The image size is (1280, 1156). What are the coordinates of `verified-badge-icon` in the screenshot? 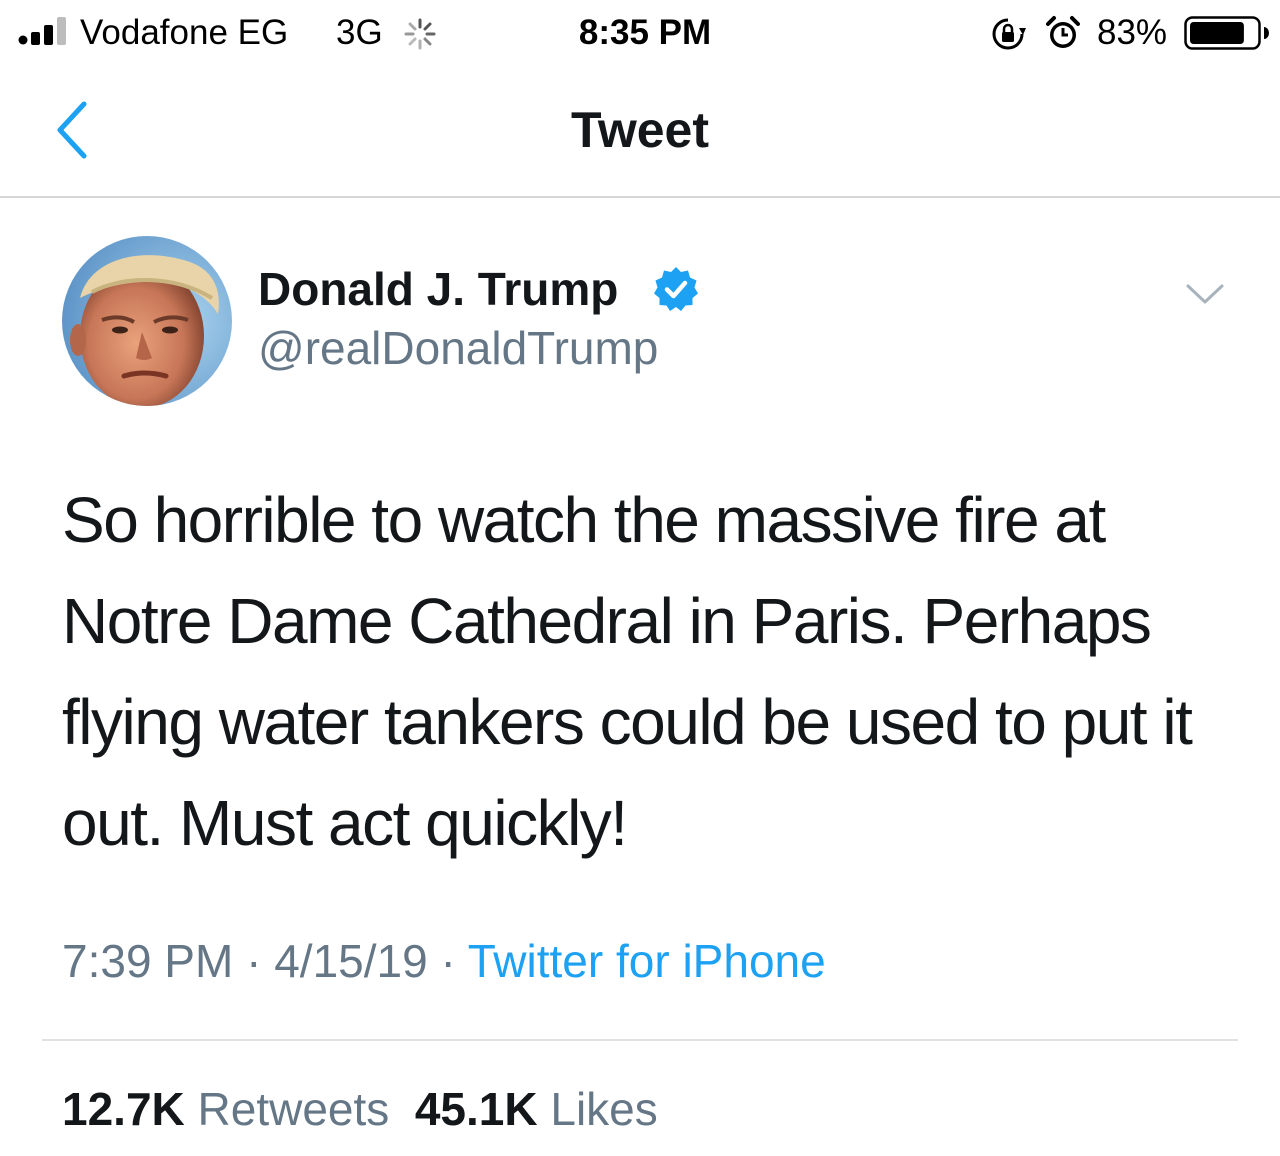 It's located at (676, 289).